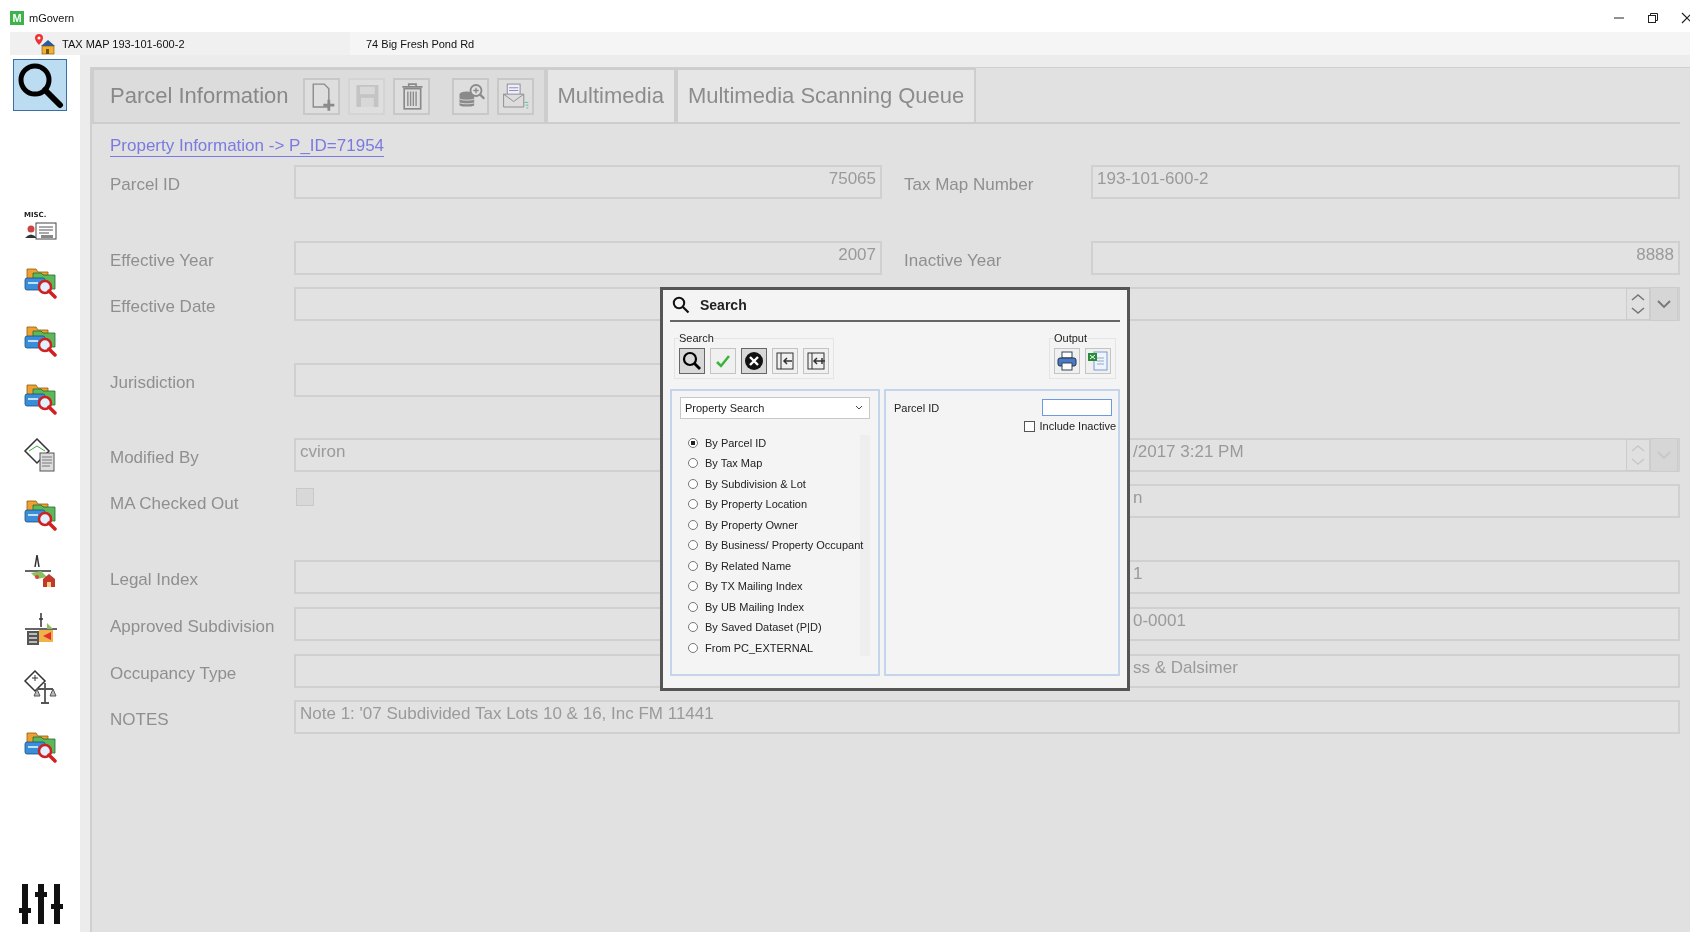  What do you see at coordinates (247, 146) in the screenshot?
I see `breadcrumb-link: Property Information -> P_ID=71954` at bounding box center [247, 146].